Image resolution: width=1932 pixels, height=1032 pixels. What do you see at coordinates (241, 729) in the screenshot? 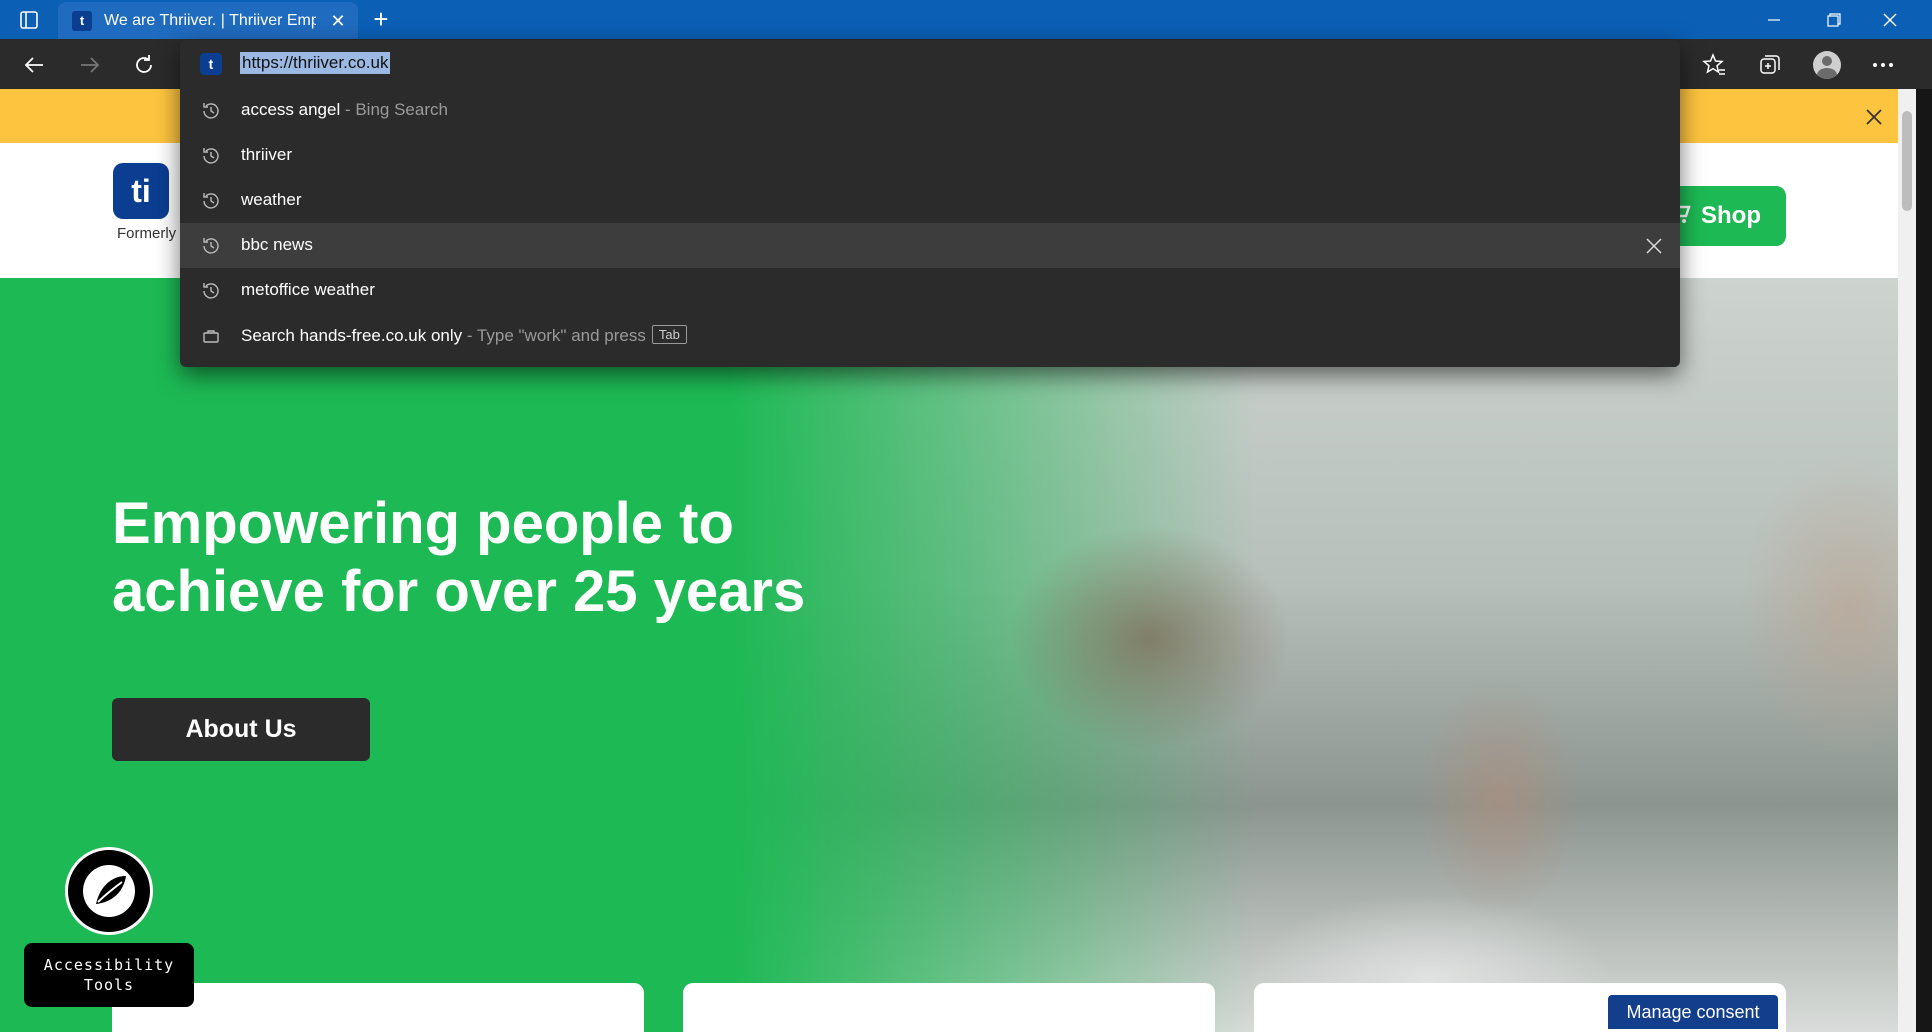
I see `about-us-button: About Us` at bounding box center [241, 729].